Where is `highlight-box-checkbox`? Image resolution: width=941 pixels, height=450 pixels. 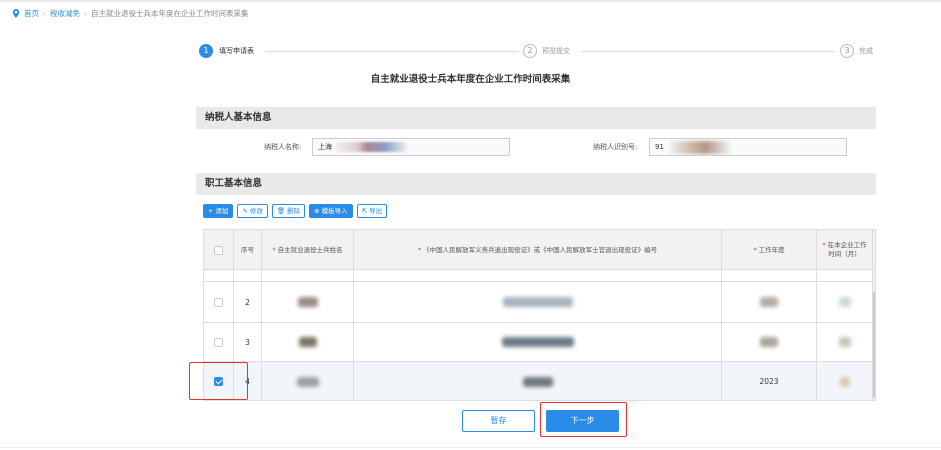 highlight-box-checkbox is located at coordinates (218, 381).